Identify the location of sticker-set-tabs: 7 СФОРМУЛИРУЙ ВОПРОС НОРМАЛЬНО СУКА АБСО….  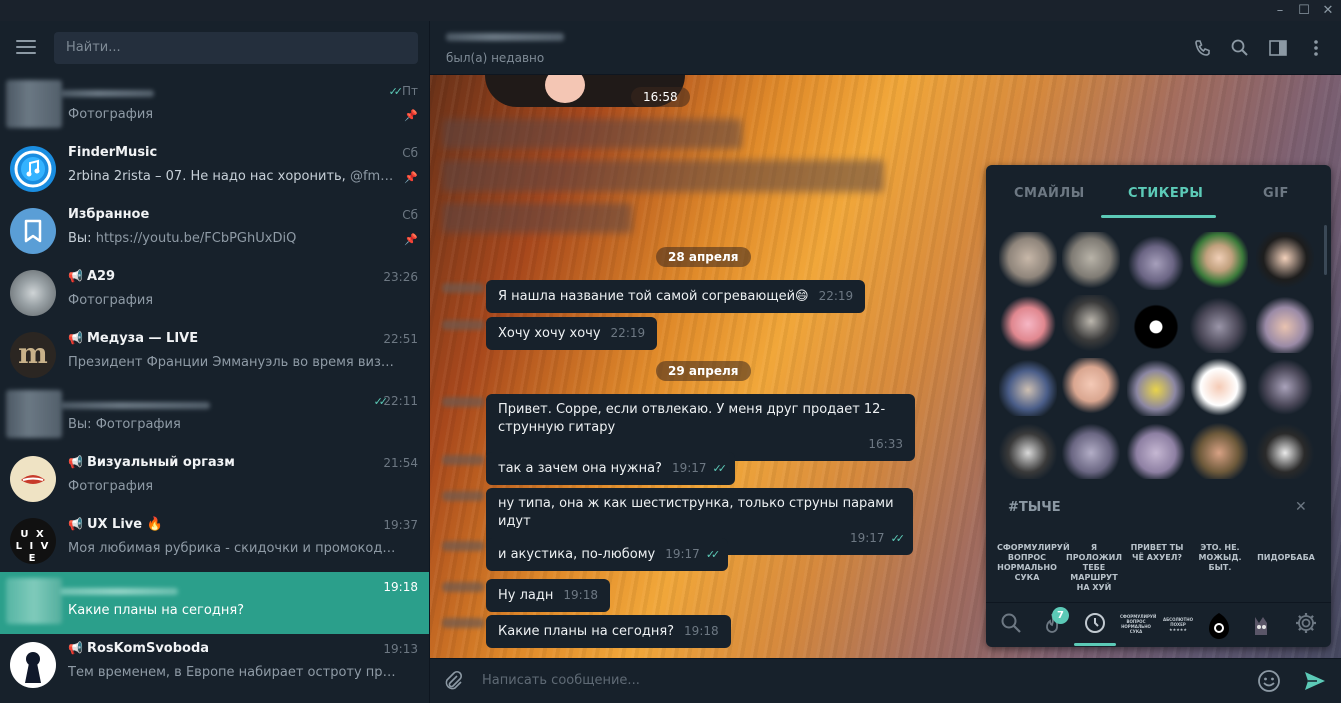
(1158, 624).